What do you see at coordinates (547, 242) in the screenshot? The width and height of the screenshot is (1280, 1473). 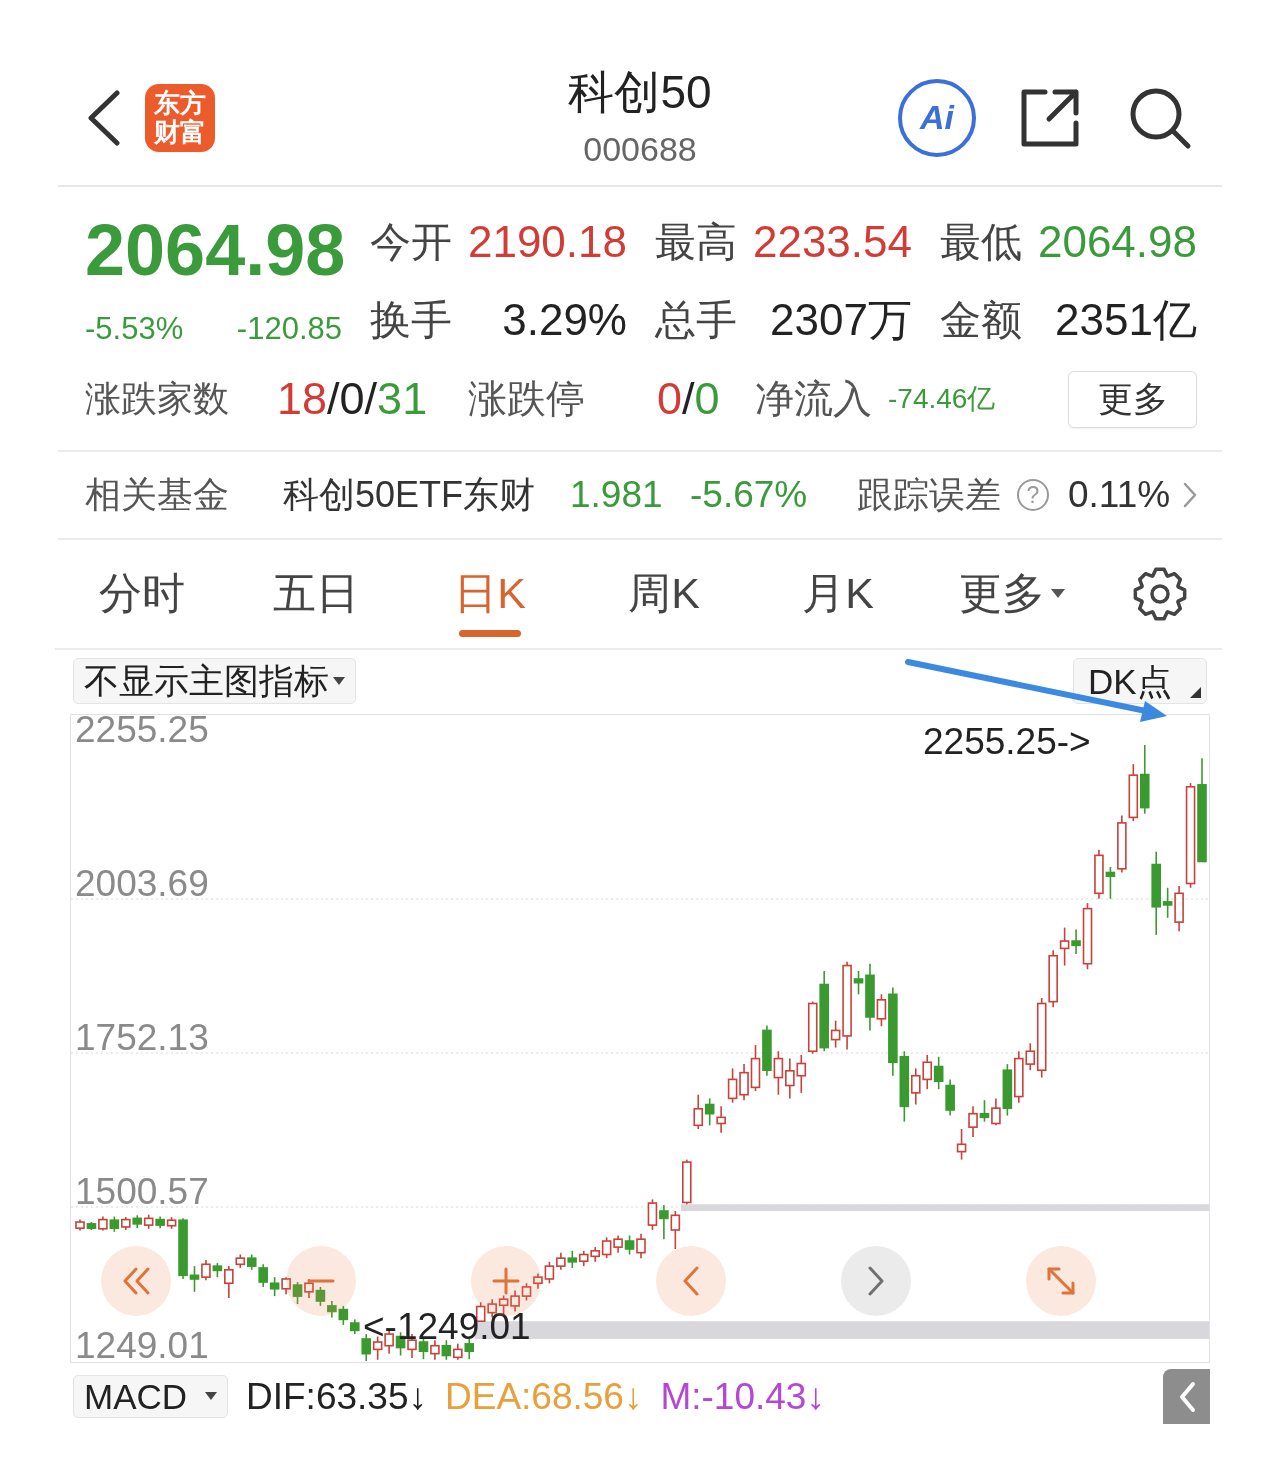 I see `stat-value: 2190.18` at bounding box center [547, 242].